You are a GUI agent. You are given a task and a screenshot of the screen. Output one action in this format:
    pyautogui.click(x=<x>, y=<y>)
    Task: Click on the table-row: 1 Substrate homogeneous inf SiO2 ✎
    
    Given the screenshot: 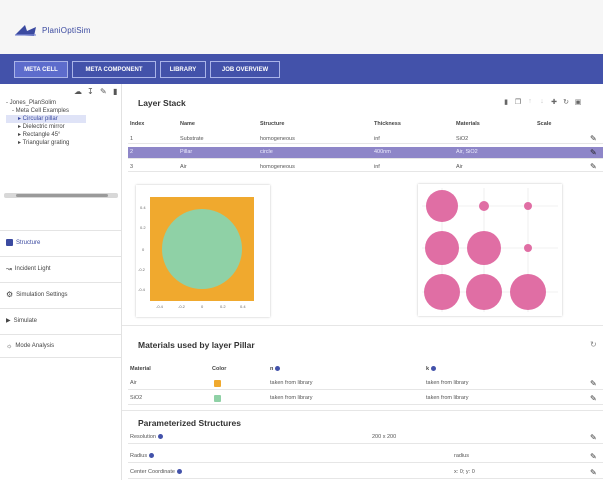 What is the action you would take?
    pyautogui.click(x=365, y=139)
    